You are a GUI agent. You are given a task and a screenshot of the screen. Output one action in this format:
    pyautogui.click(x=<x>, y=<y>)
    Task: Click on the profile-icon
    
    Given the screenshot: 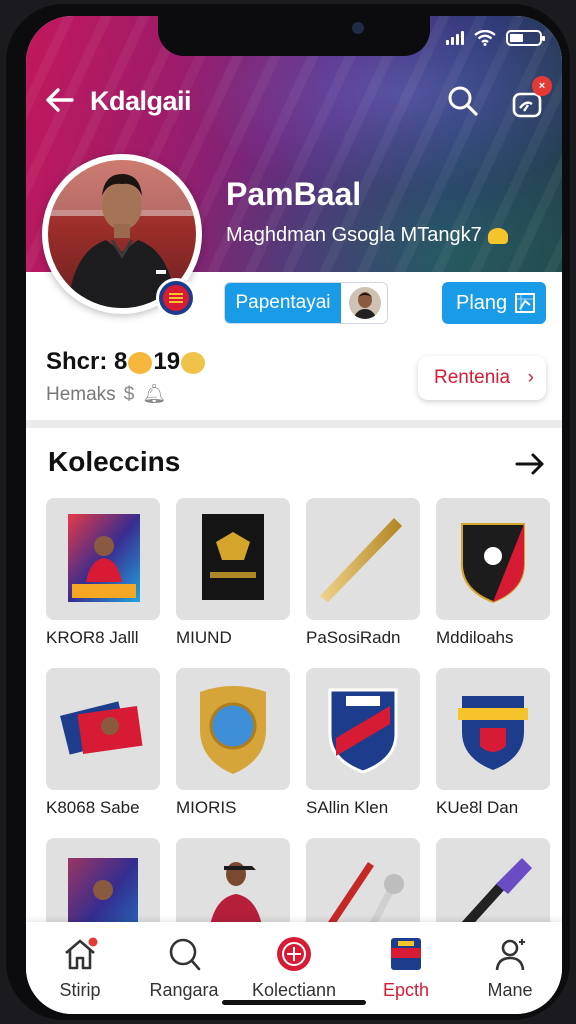 What is the action you would take?
    pyautogui.click(x=510, y=955)
    